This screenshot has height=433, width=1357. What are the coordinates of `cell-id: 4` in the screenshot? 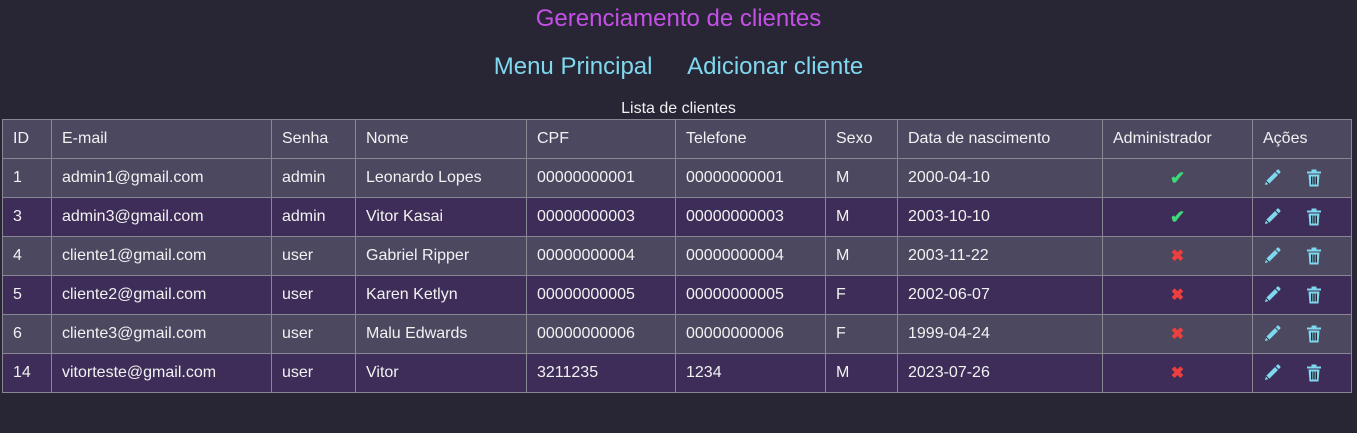 It's located at (27, 256).